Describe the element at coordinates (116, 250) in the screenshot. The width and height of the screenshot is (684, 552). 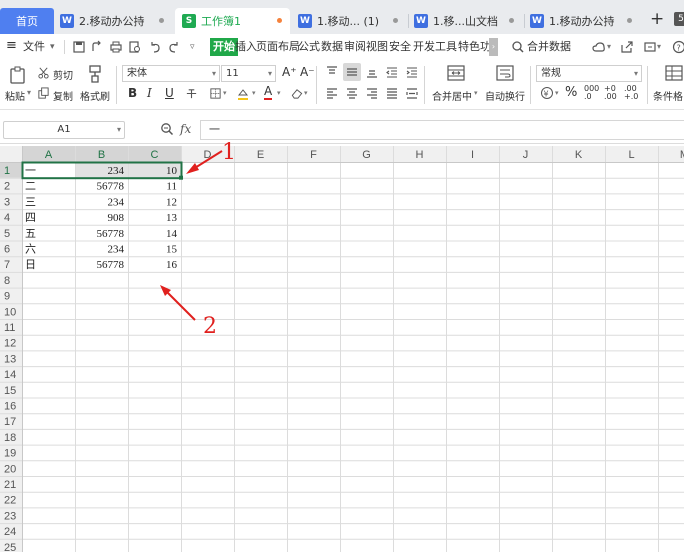
I see `cell-B6: 234` at that location.